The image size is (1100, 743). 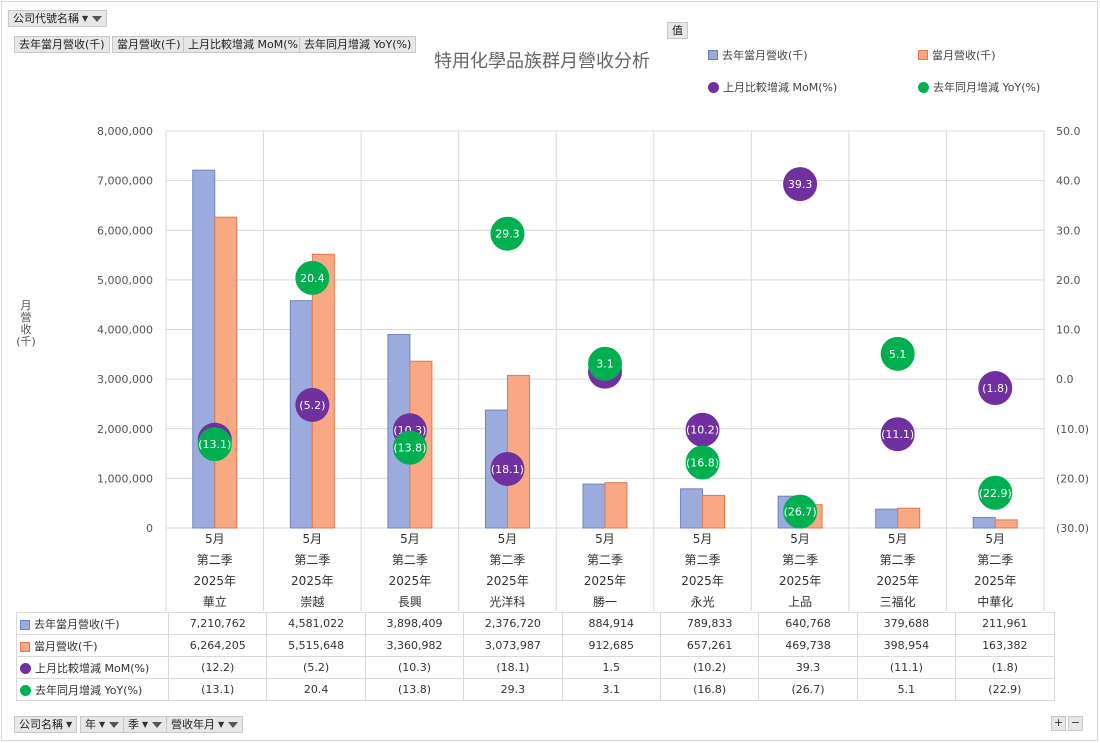 I want to click on y2-tick-label: 30.0, so click(x=1068, y=230).